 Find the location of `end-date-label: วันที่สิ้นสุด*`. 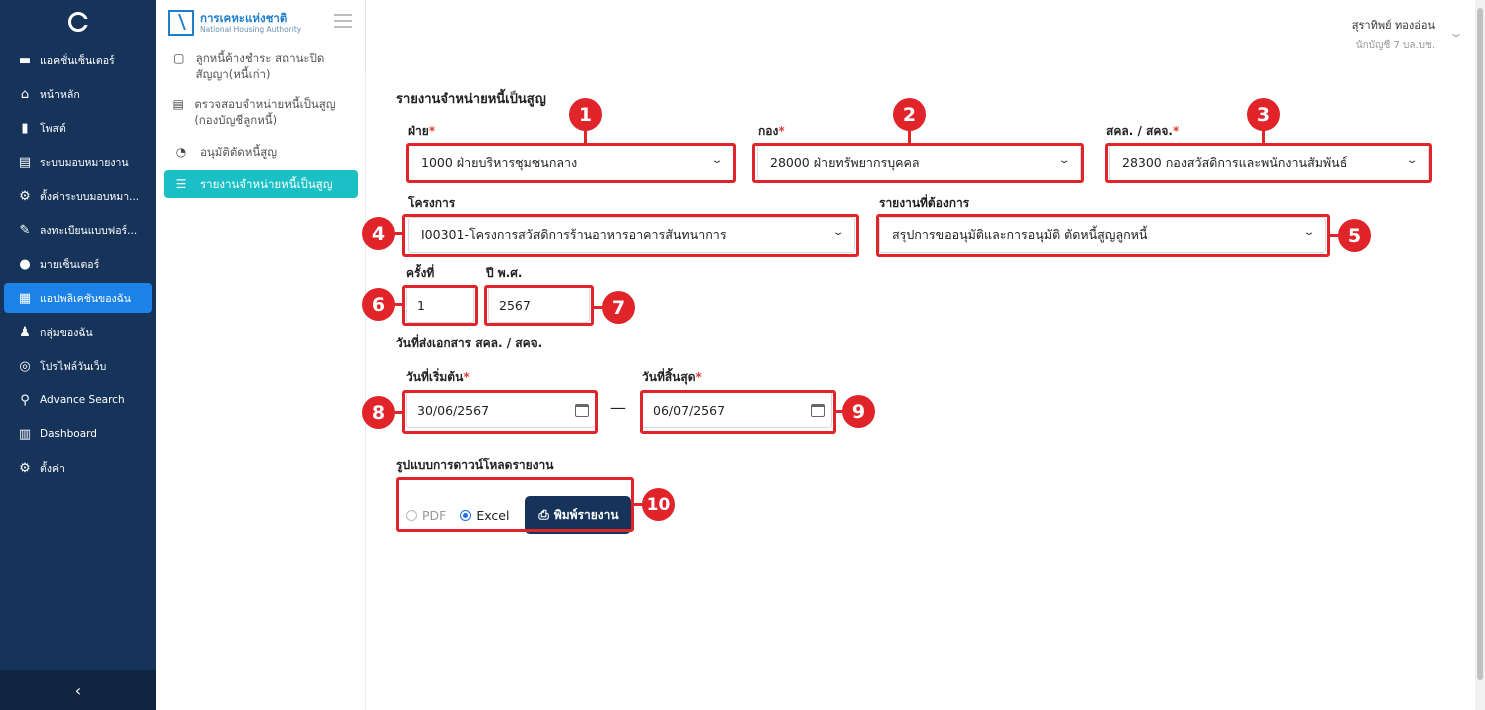

end-date-label: วันที่สิ้นสุด* is located at coordinates (672, 377).